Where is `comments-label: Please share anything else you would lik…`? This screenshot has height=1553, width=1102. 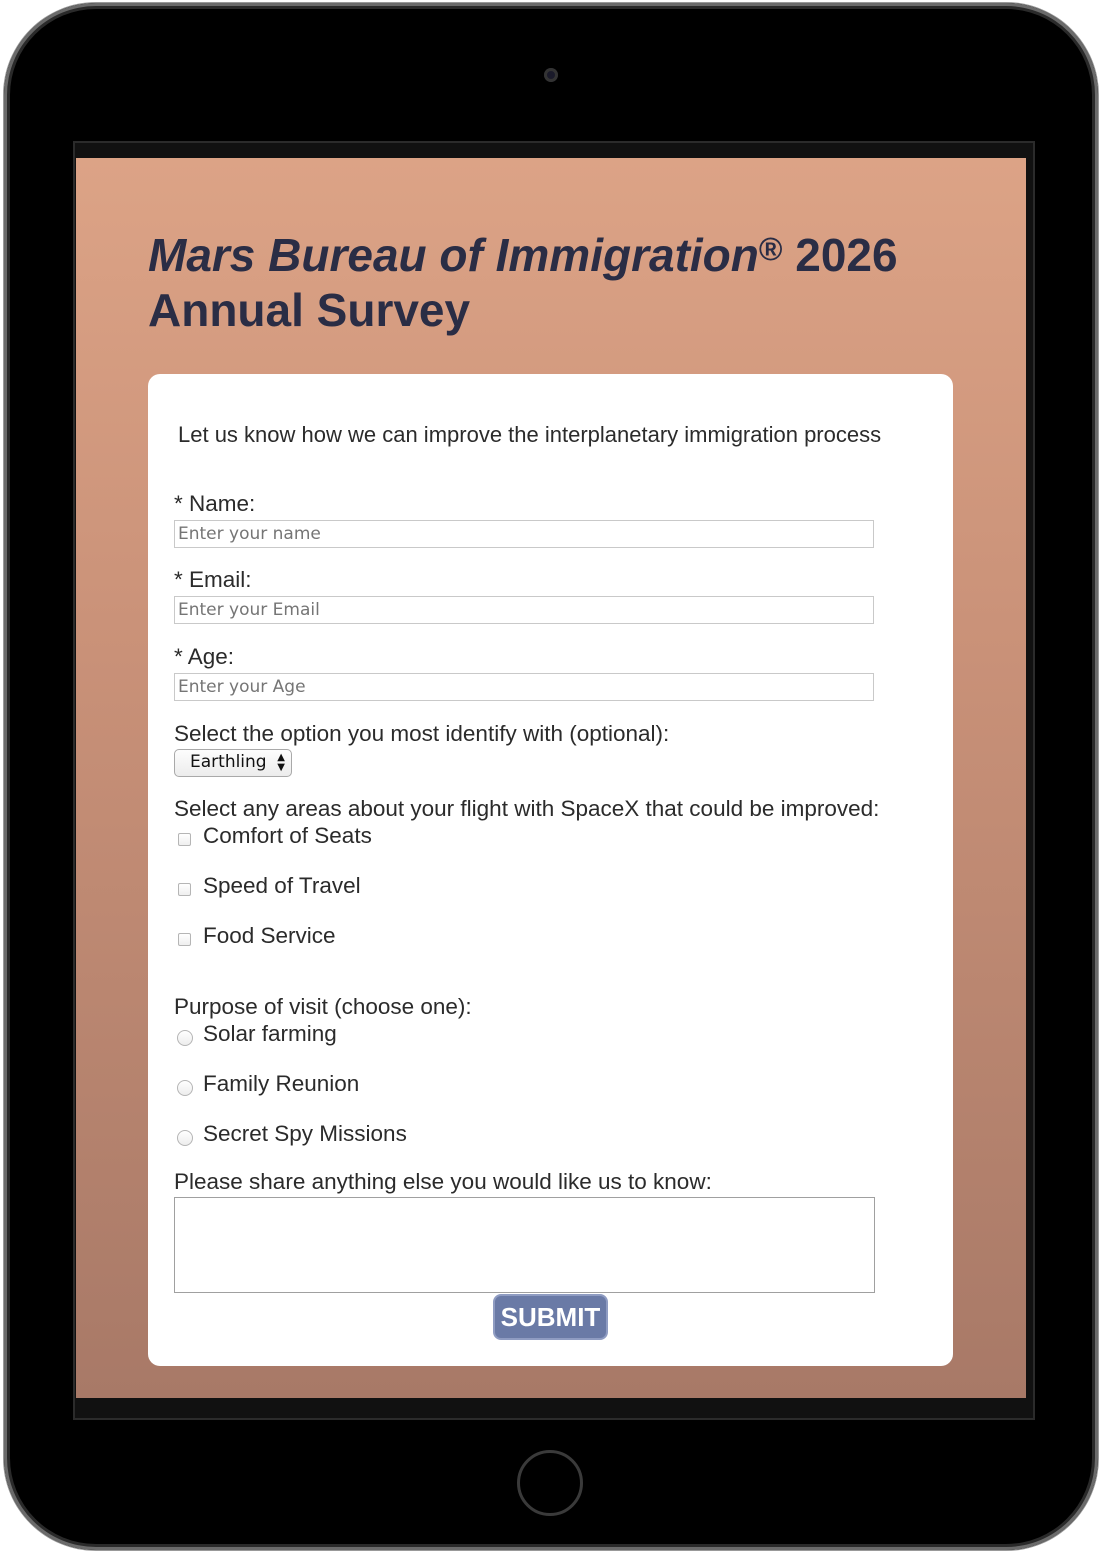 comments-label: Please share anything else you would lik… is located at coordinates (443, 1181).